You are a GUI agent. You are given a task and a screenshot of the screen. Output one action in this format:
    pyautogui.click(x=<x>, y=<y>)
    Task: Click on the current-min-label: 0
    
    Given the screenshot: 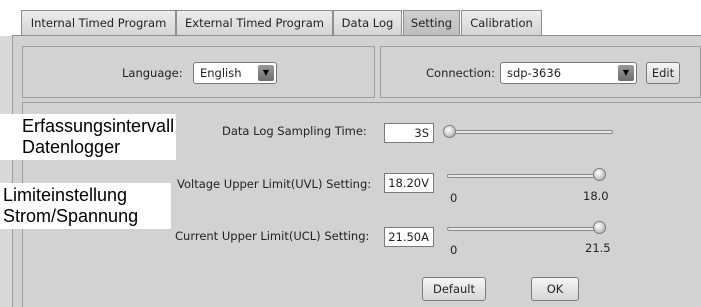 What is the action you would take?
    pyautogui.click(x=454, y=250)
    